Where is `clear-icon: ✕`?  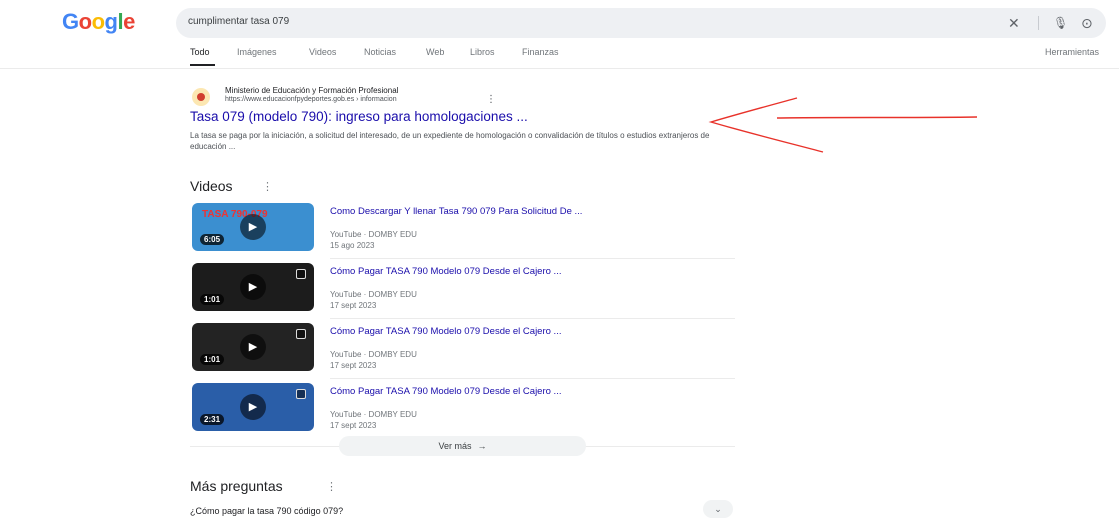
clear-icon: ✕ is located at coordinates (1014, 23).